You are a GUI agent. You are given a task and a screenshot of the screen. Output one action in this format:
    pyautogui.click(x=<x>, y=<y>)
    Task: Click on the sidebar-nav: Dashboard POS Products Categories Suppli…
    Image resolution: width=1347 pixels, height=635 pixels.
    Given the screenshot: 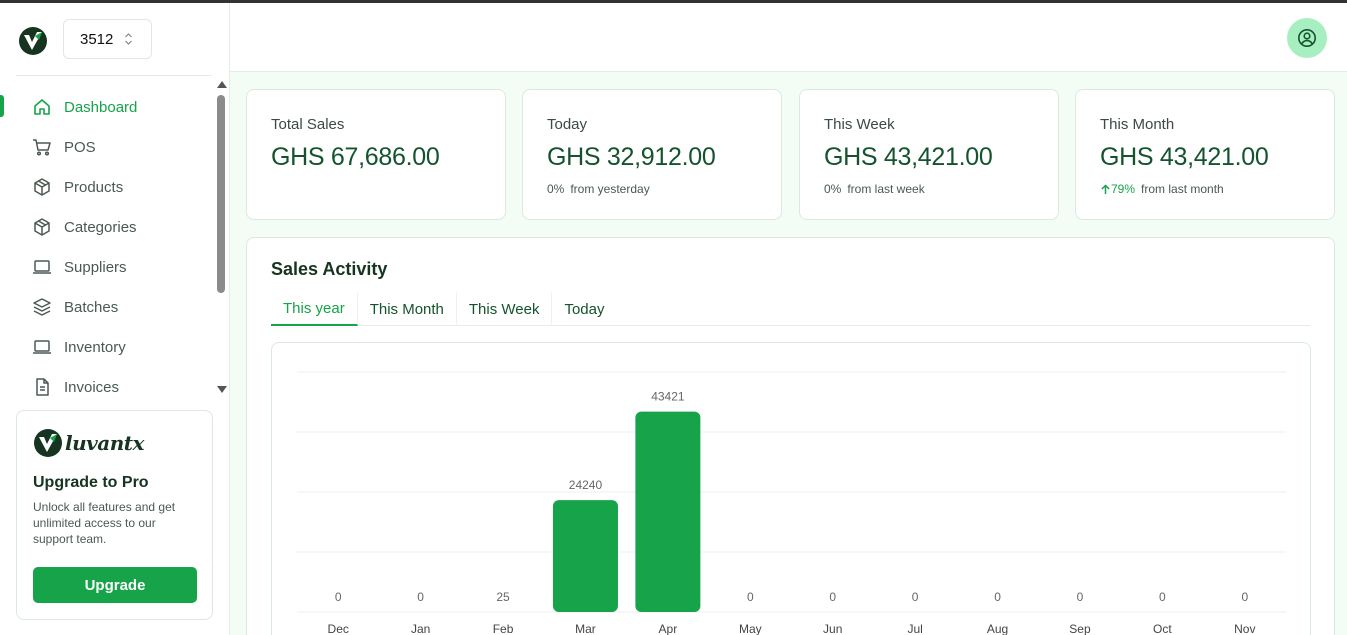 What is the action you would take?
    pyautogui.click(x=107, y=246)
    